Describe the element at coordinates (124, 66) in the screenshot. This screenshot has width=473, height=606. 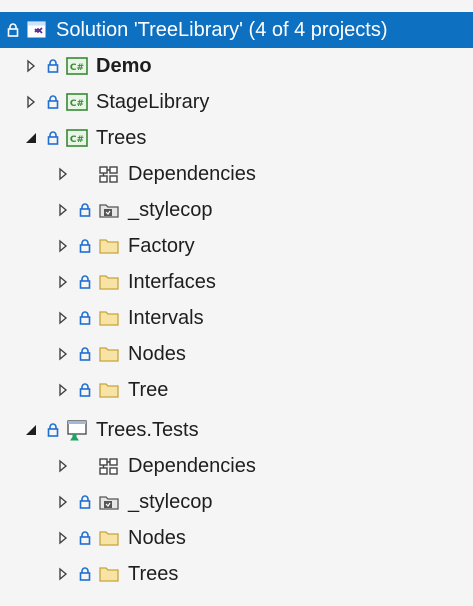
I see `project-label: Demo` at that location.